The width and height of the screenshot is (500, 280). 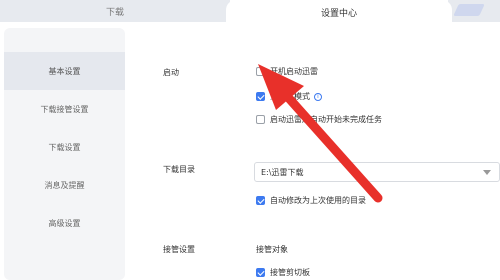 I want to click on sidebar-item-download-settings: 下载设置, so click(x=64, y=147).